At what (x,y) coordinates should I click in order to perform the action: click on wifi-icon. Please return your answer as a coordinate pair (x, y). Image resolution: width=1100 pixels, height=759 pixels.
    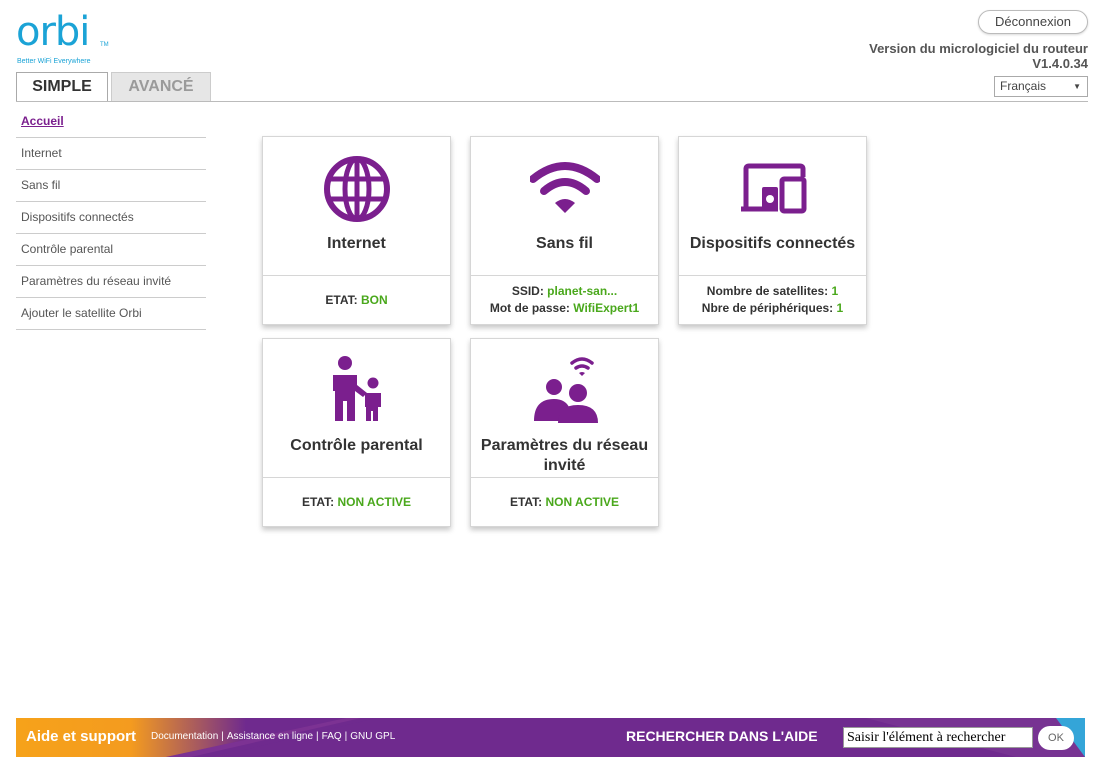
    Looking at the image, I should click on (564, 187).